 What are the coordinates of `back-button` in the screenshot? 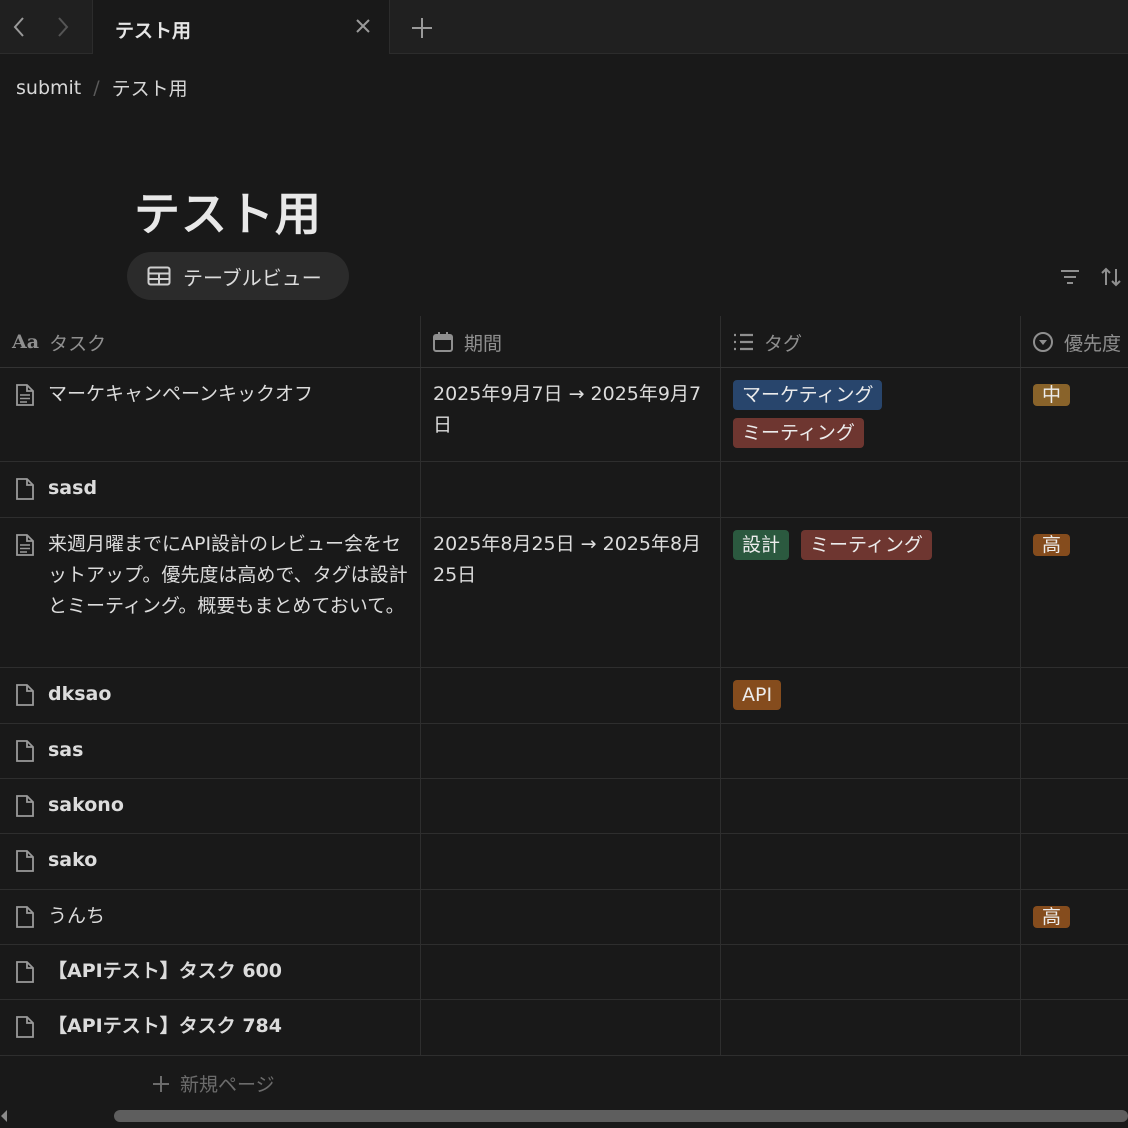 It's located at (19, 27).